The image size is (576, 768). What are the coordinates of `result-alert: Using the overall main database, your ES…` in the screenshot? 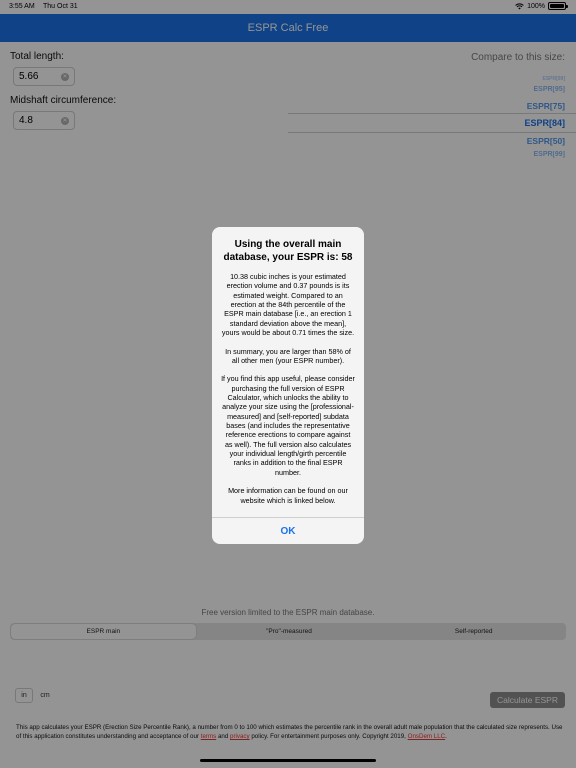 It's located at (288, 385).